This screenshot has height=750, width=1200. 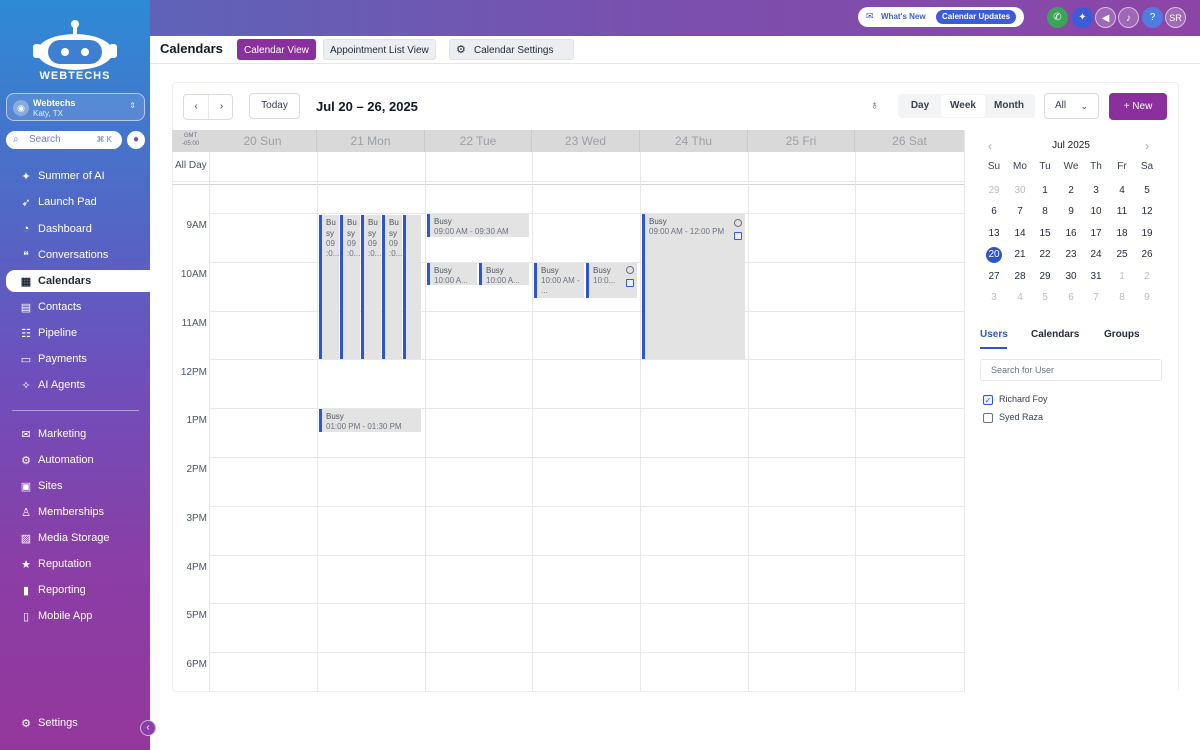 What do you see at coordinates (75, 385) in the screenshot?
I see `nav-ai-agents: ✧ AI Agents` at bounding box center [75, 385].